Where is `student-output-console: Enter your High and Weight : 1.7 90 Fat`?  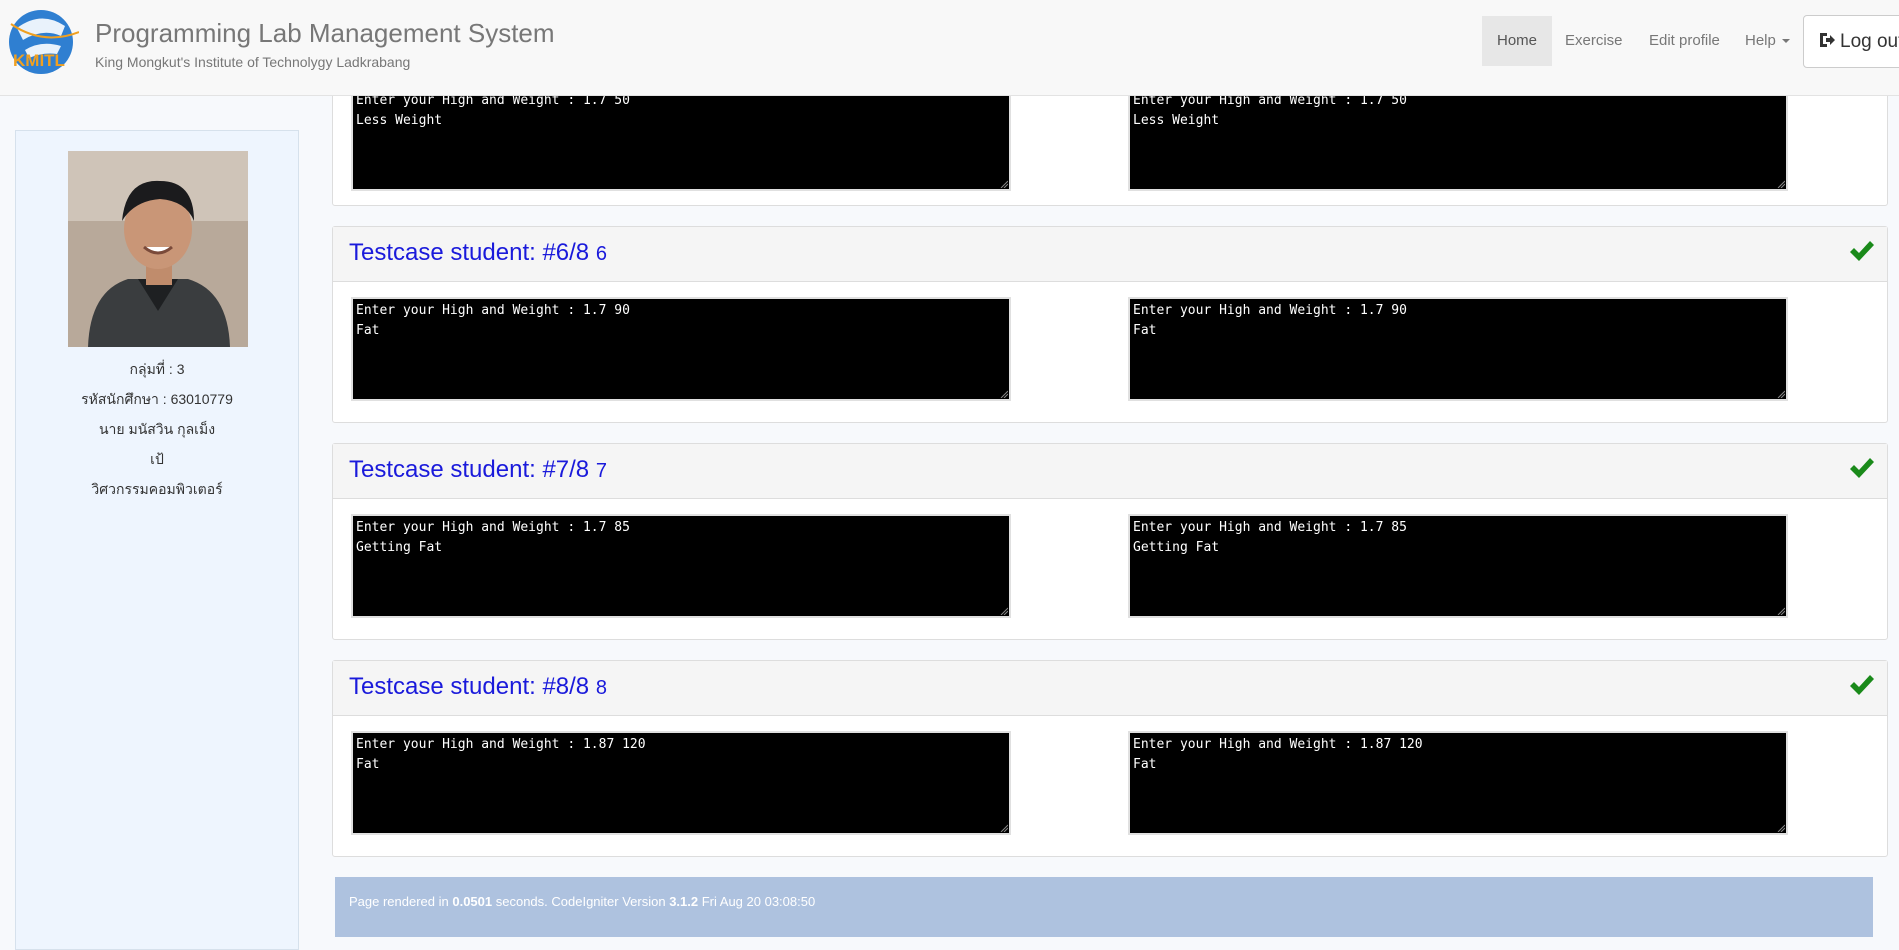
student-output-console: Enter your High and Weight : 1.7 90 Fat is located at coordinates (681, 349).